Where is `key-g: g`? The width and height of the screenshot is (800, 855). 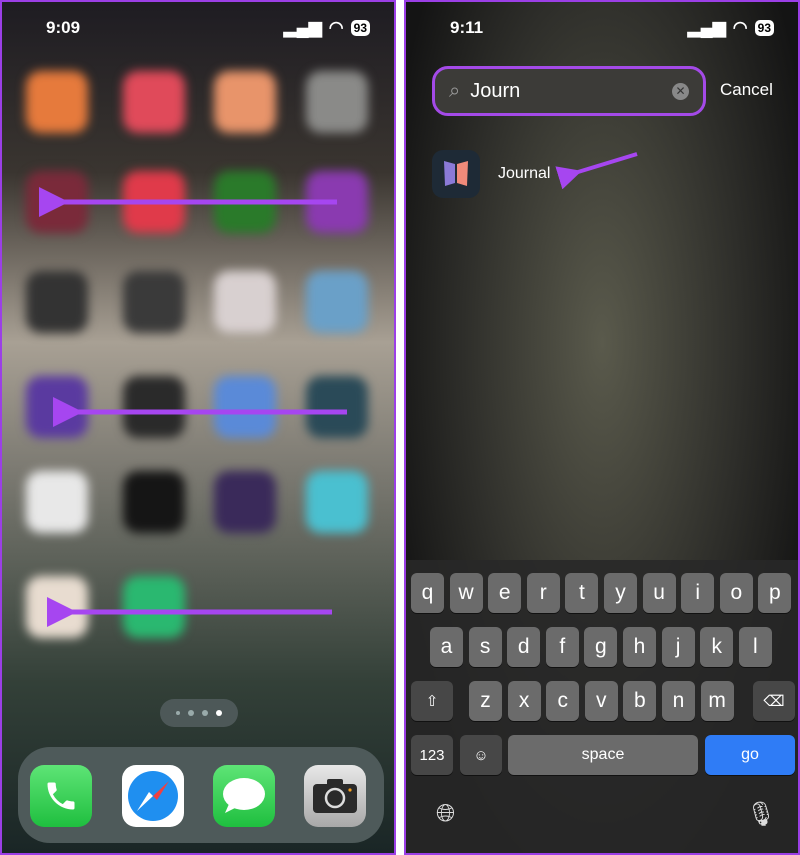 key-g: g is located at coordinates (601, 647).